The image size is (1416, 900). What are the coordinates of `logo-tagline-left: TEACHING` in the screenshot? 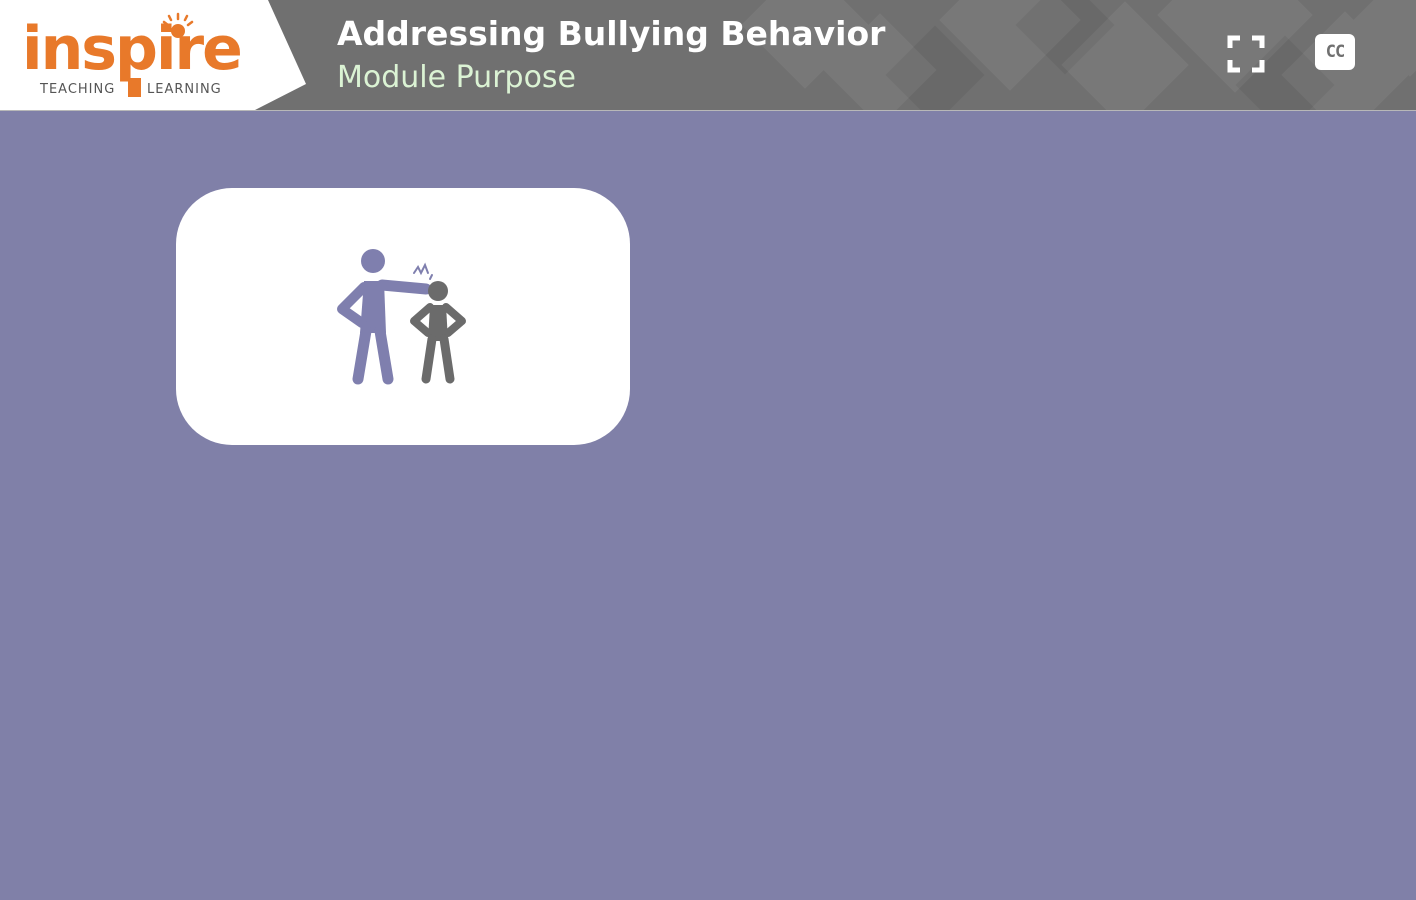 It's located at (78, 89).